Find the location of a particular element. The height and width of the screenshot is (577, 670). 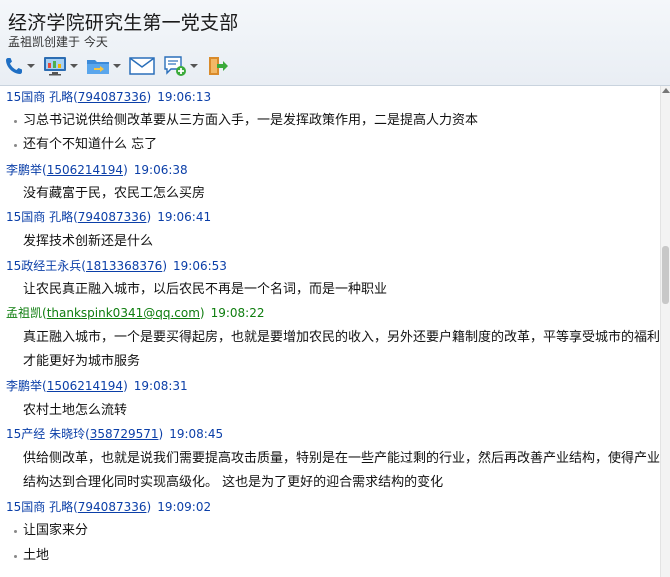

message-header: 15政经王永兵(1813368376) 19:06:53 is located at coordinates (116, 266).